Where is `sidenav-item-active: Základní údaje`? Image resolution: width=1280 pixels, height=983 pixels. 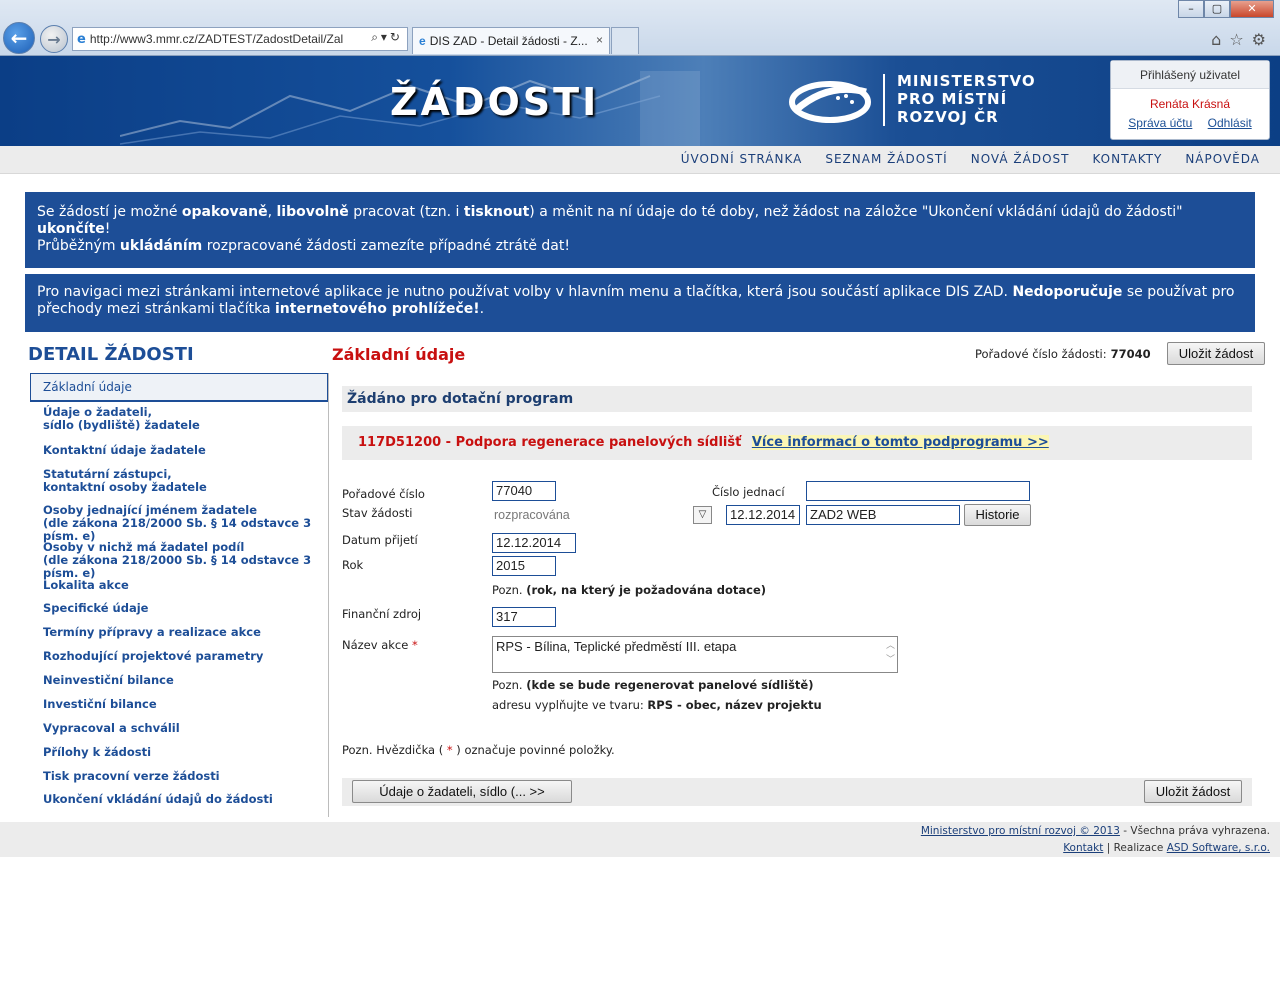 sidenav-item-active: Základní údaje is located at coordinates (179, 387).